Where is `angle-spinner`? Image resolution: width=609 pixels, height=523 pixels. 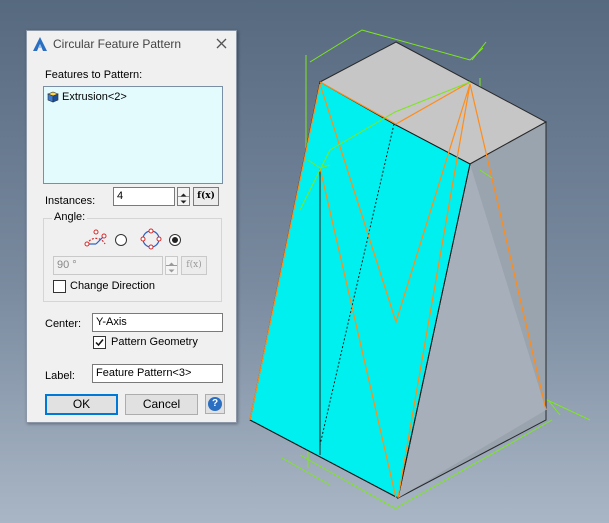
angle-spinner is located at coordinates (171, 265).